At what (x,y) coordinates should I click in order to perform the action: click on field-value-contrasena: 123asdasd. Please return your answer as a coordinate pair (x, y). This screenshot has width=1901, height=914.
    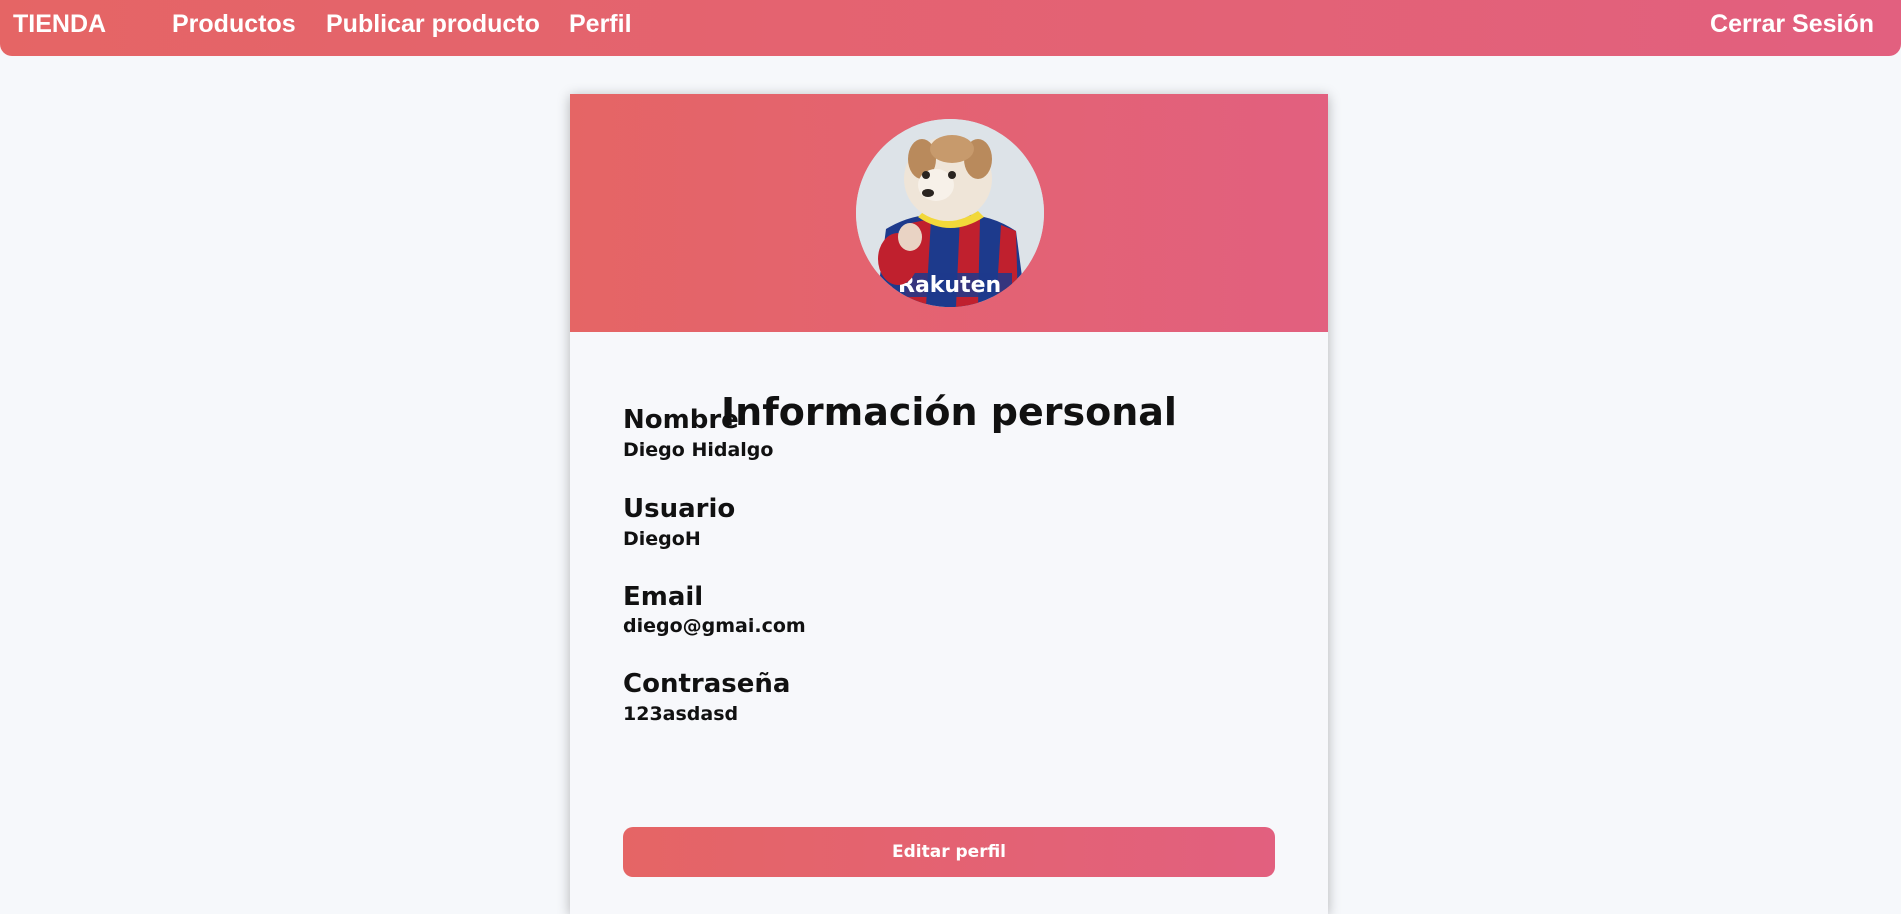
    Looking at the image, I should click on (681, 714).